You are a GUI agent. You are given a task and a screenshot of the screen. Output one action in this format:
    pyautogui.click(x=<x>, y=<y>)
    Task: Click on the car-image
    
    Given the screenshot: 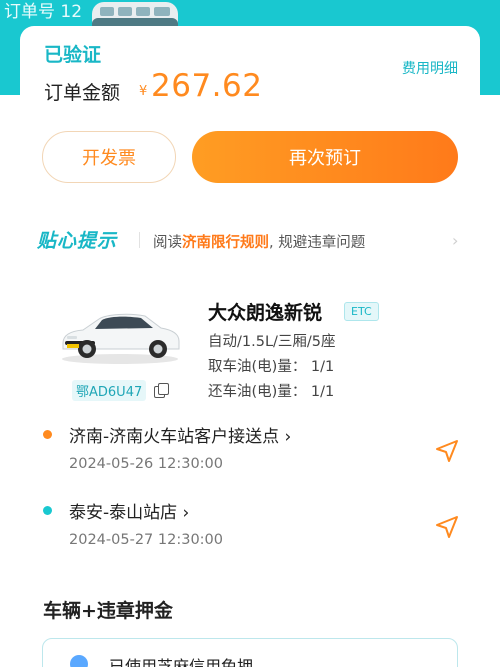 What is the action you would take?
    pyautogui.click(x=121, y=338)
    